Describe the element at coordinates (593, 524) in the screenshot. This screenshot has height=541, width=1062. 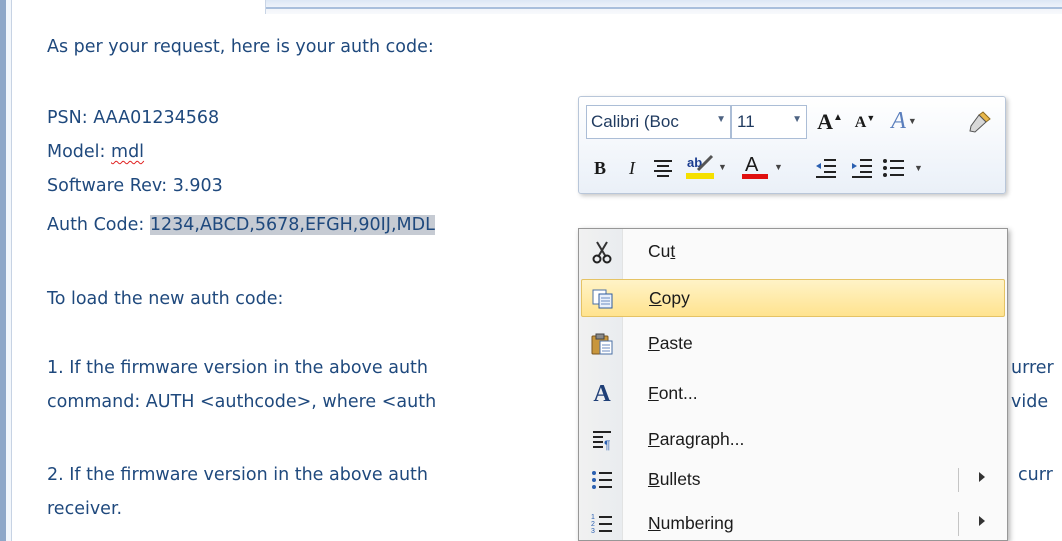
I see `svg-text: 2` at that location.